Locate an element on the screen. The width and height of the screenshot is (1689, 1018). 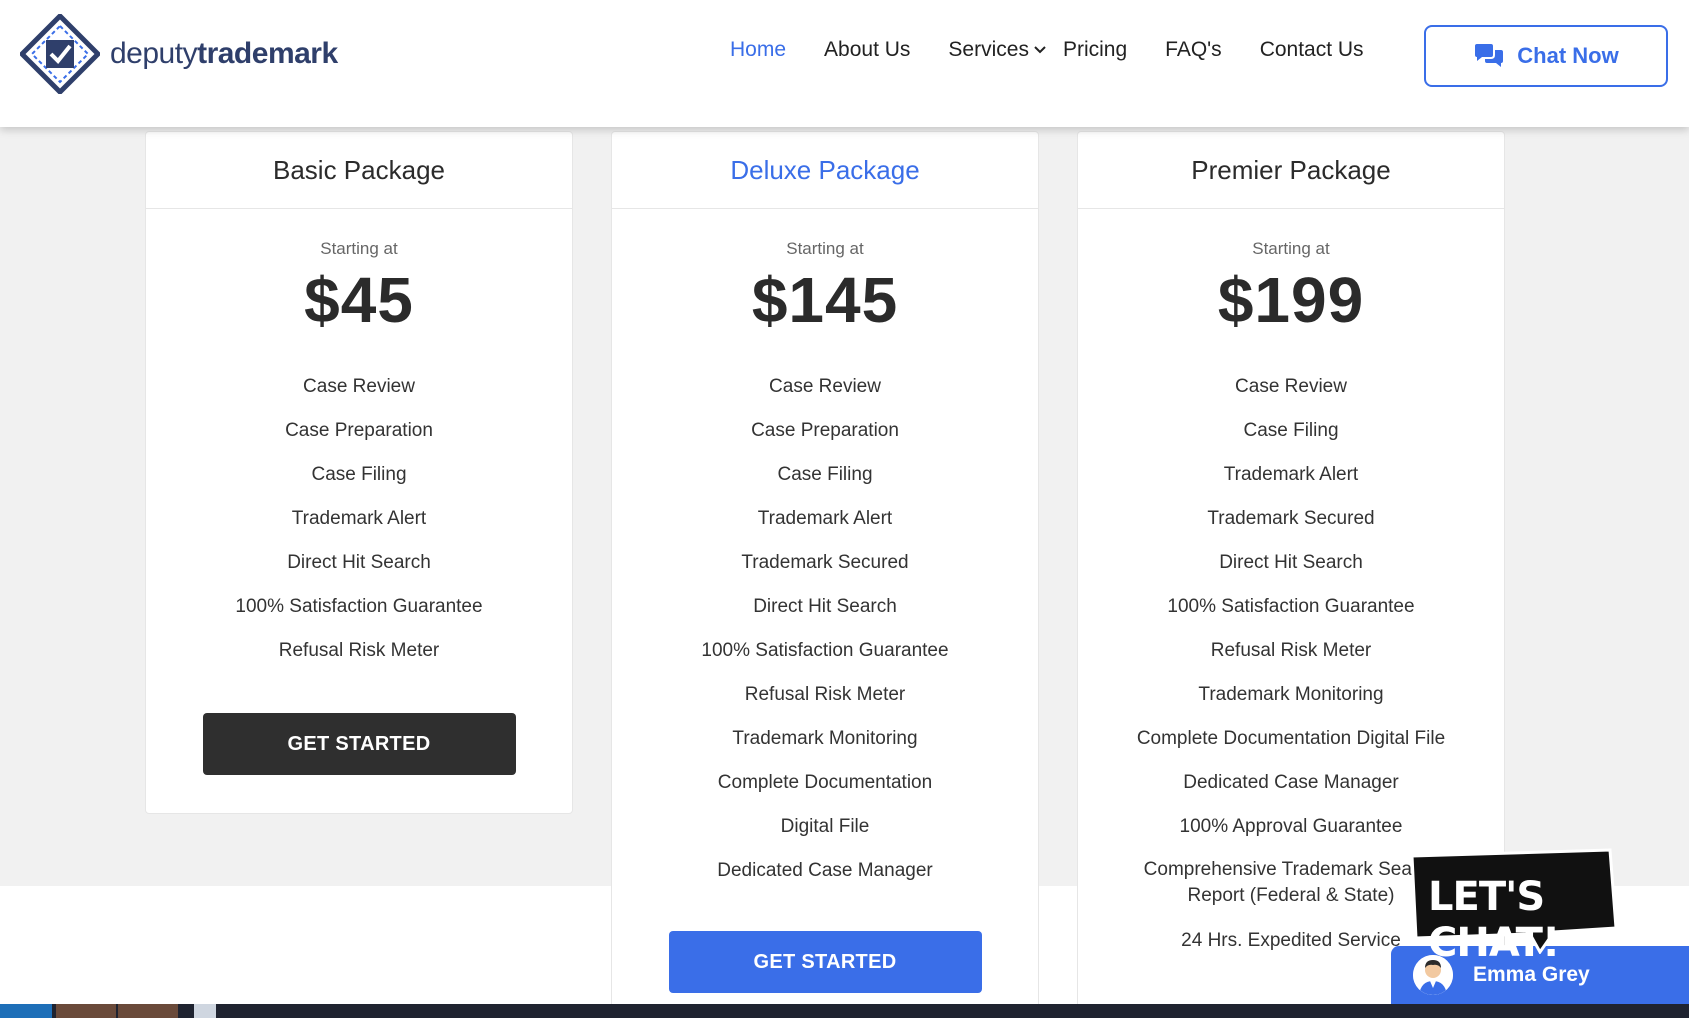
logo: deputytrademark is located at coordinates (178, 54).